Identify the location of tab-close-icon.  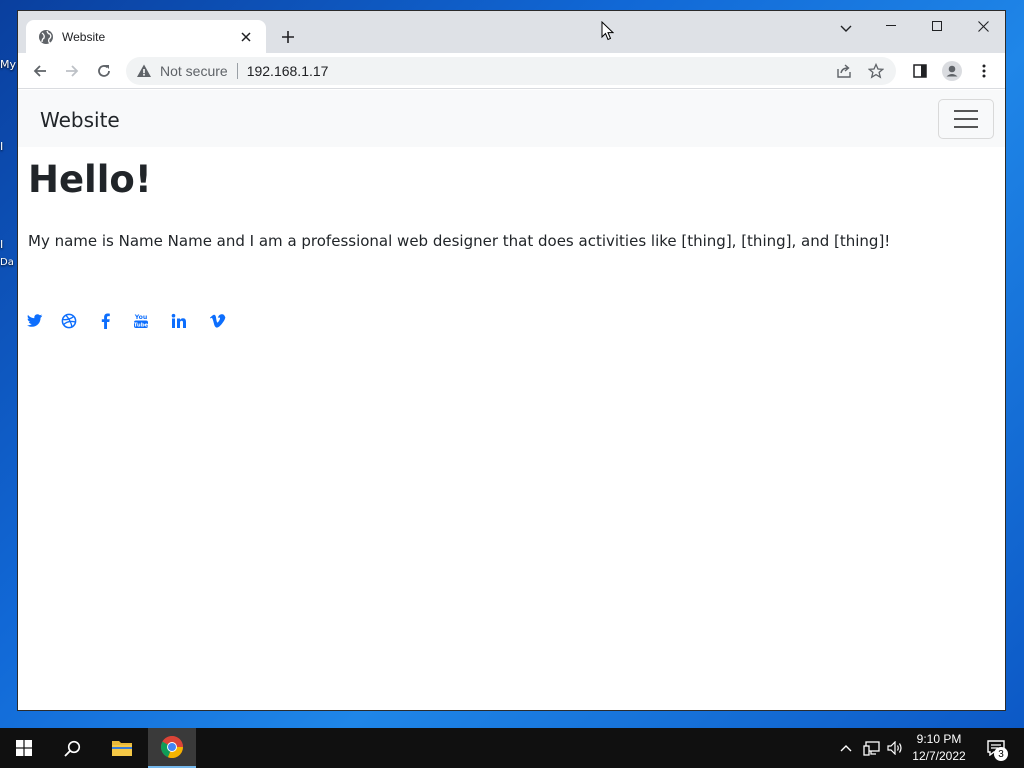
(246, 37).